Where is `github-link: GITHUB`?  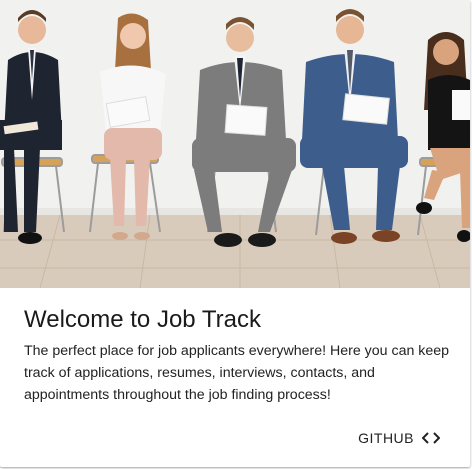
github-link: GITHUB is located at coordinates (399, 438).